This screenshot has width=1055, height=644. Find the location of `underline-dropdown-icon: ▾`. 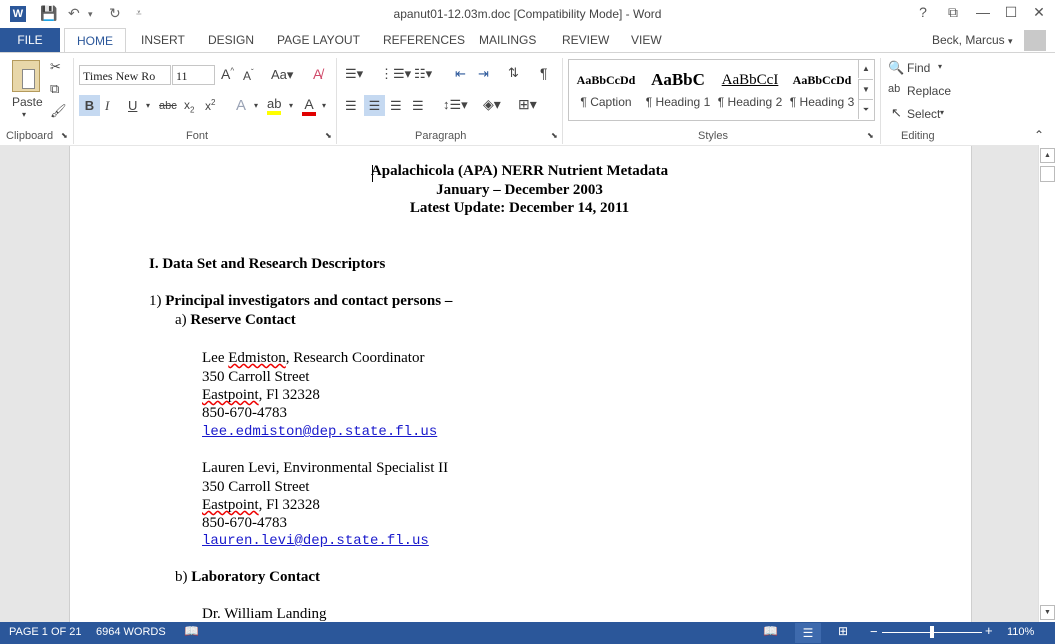

underline-dropdown-icon: ▾ is located at coordinates (148, 105).